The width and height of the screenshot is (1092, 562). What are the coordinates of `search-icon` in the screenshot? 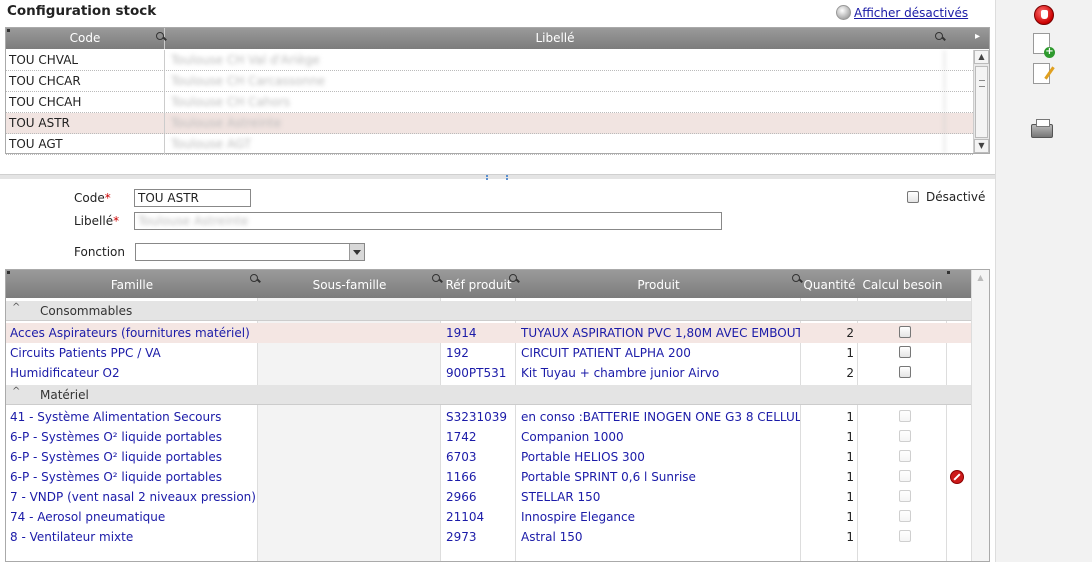 It's located at (940, 37).